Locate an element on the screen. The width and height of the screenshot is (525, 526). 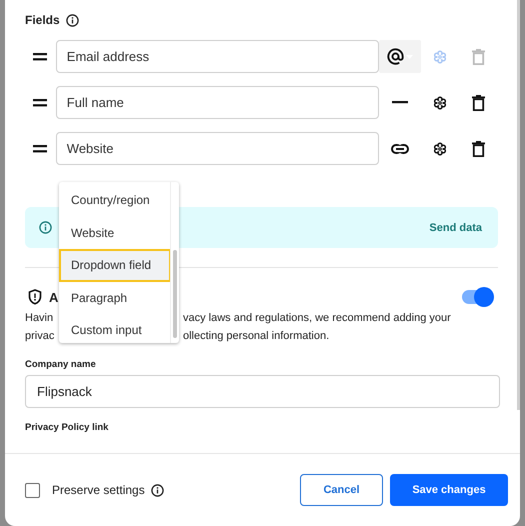
field-input: Full name is located at coordinates (218, 102).